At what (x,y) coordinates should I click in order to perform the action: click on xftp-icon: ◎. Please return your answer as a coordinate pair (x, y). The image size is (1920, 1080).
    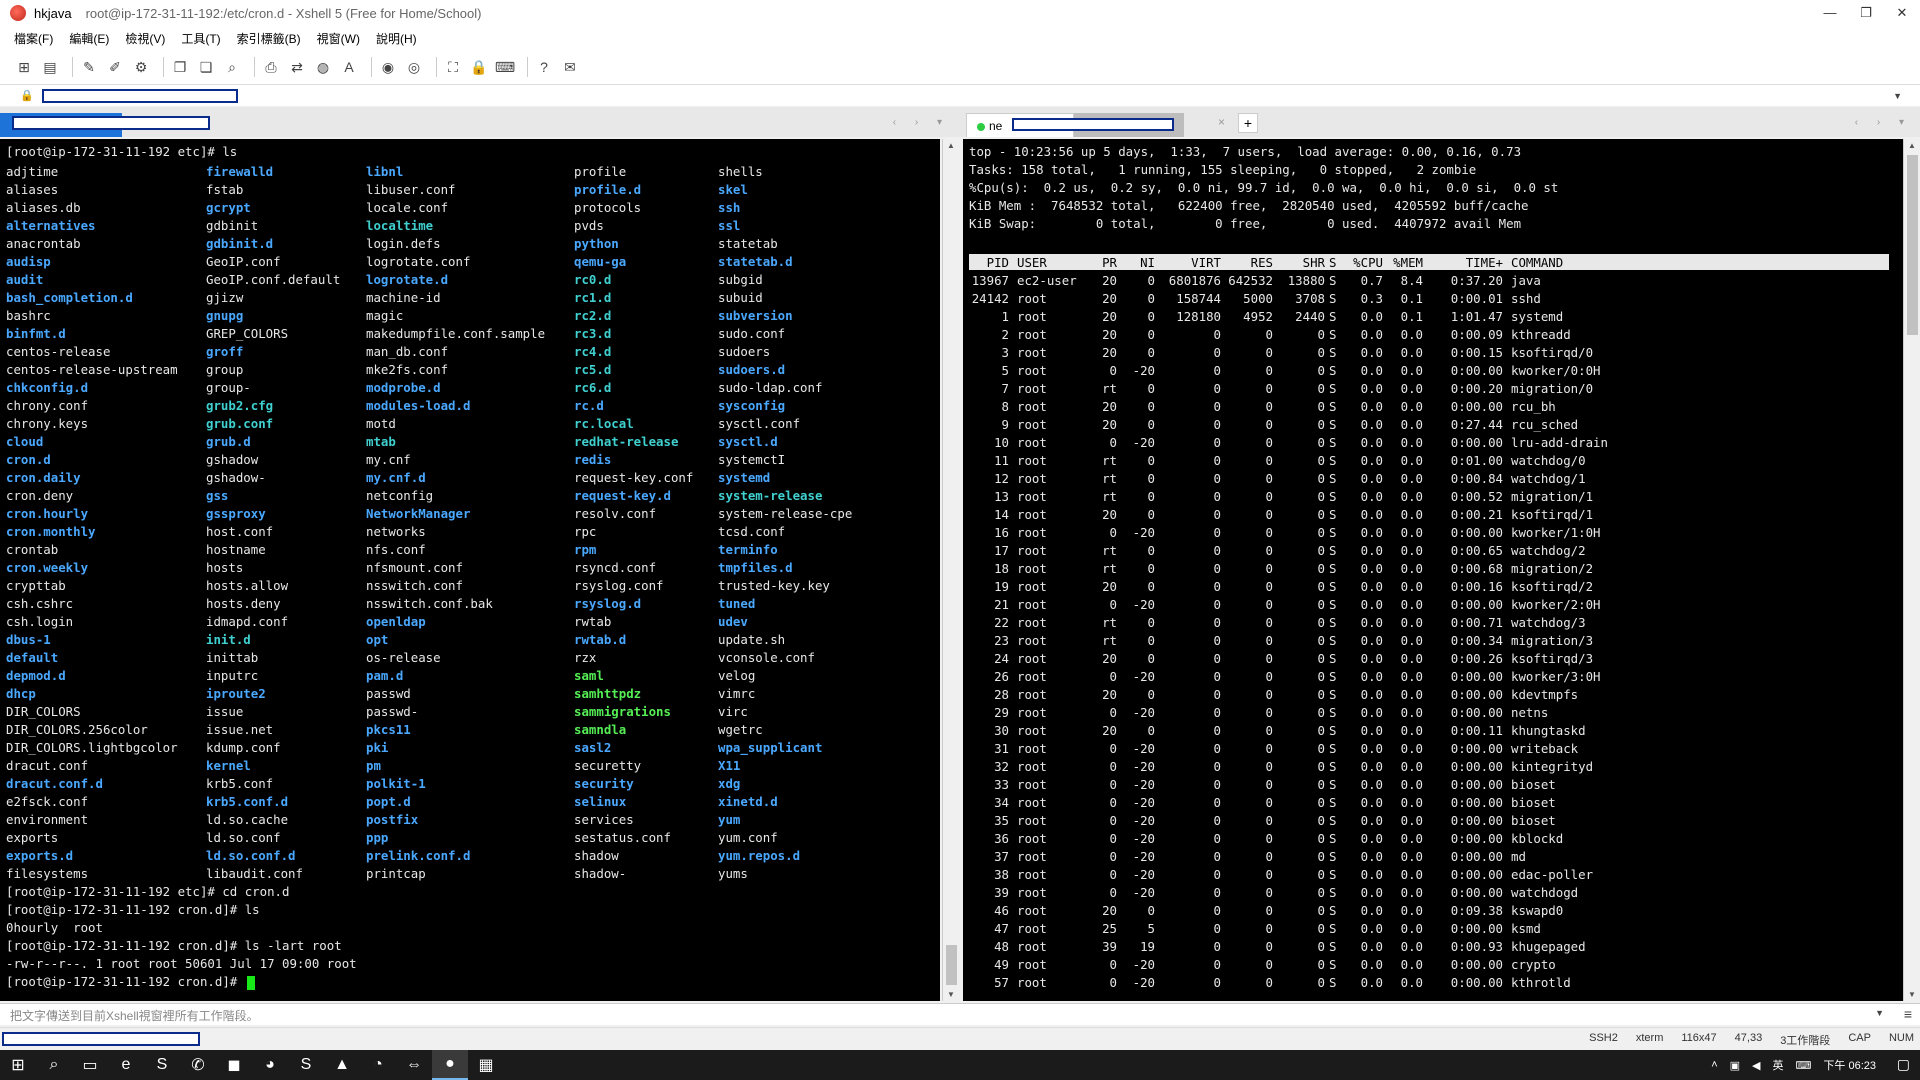
    Looking at the image, I should click on (414, 67).